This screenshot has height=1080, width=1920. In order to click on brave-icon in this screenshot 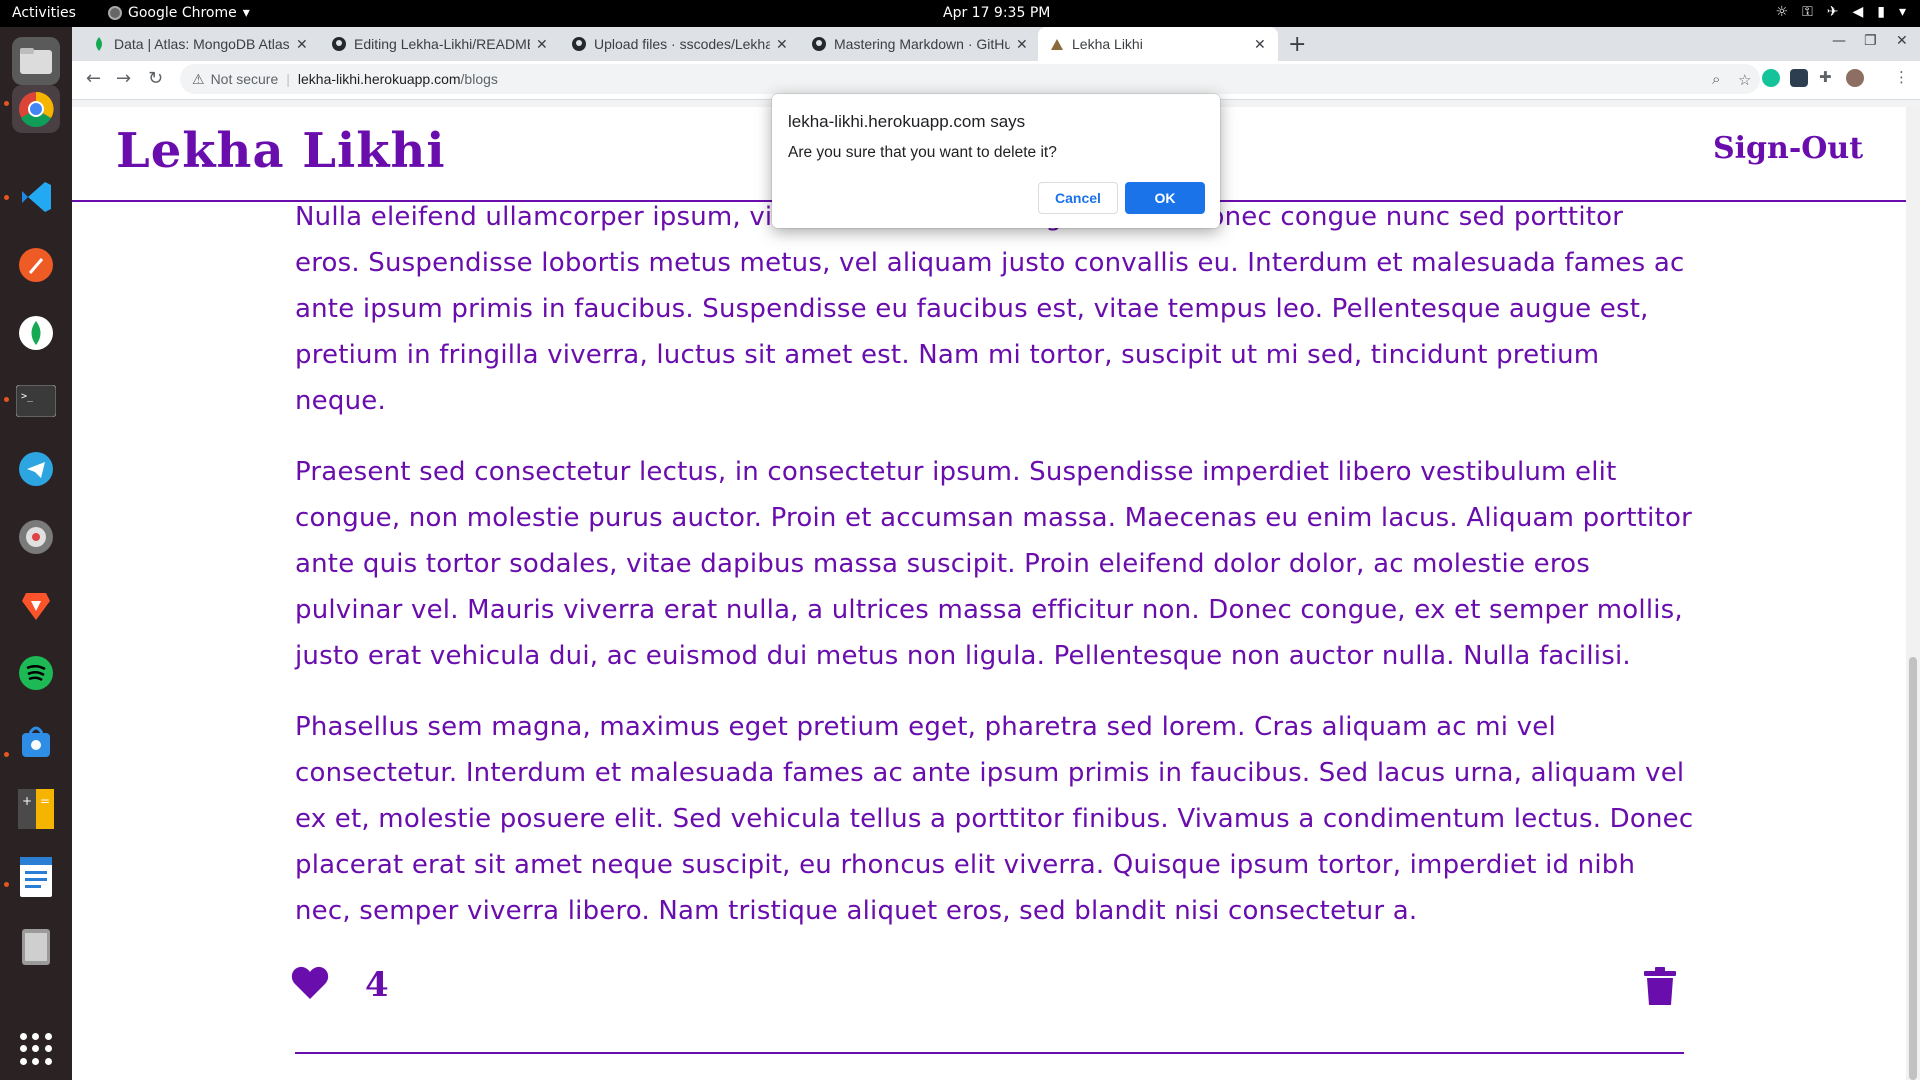, I will do `click(36, 605)`.